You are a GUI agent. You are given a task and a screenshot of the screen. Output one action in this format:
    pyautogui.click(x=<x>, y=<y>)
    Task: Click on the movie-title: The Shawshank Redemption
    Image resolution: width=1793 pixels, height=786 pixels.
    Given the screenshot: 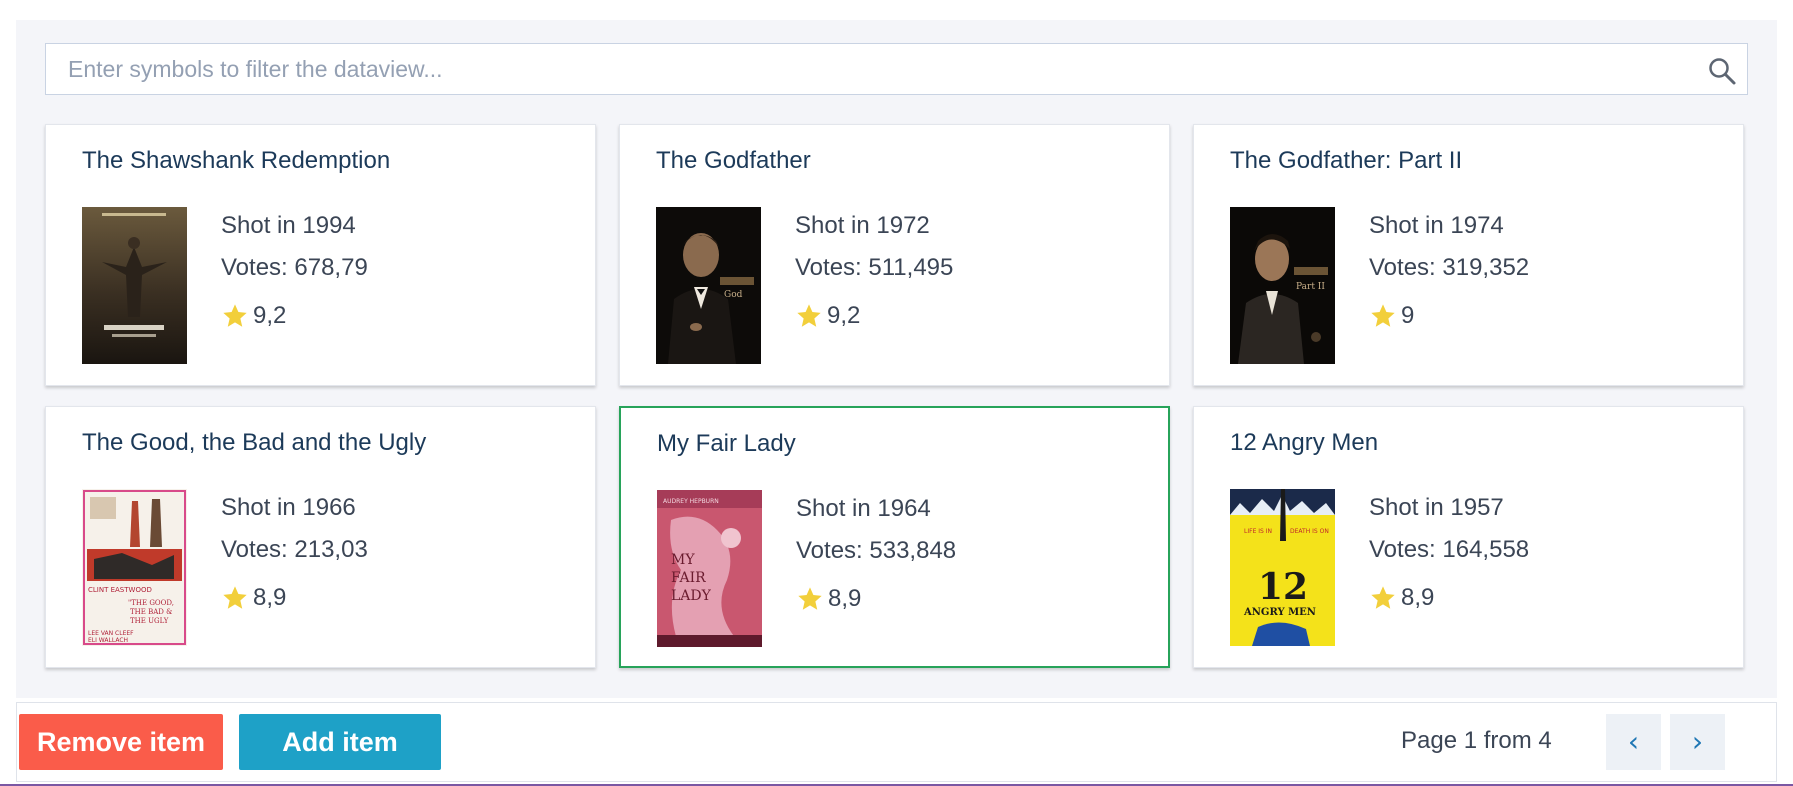 What is the action you would take?
    pyautogui.click(x=236, y=160)
    